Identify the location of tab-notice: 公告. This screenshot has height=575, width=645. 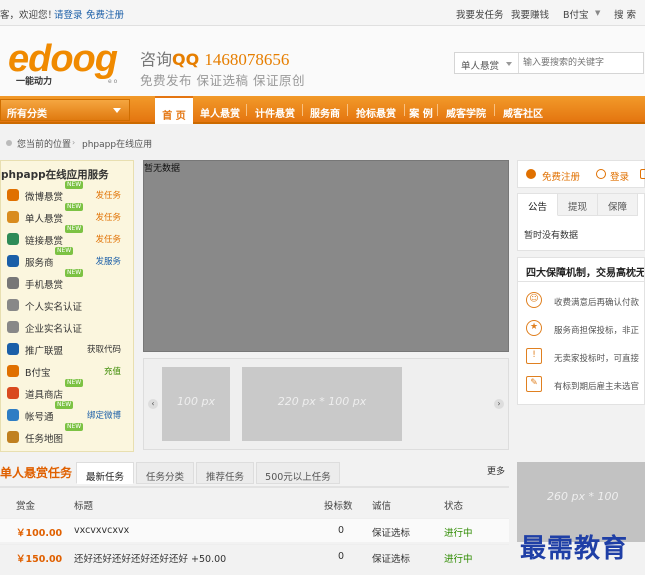
(538, 205).